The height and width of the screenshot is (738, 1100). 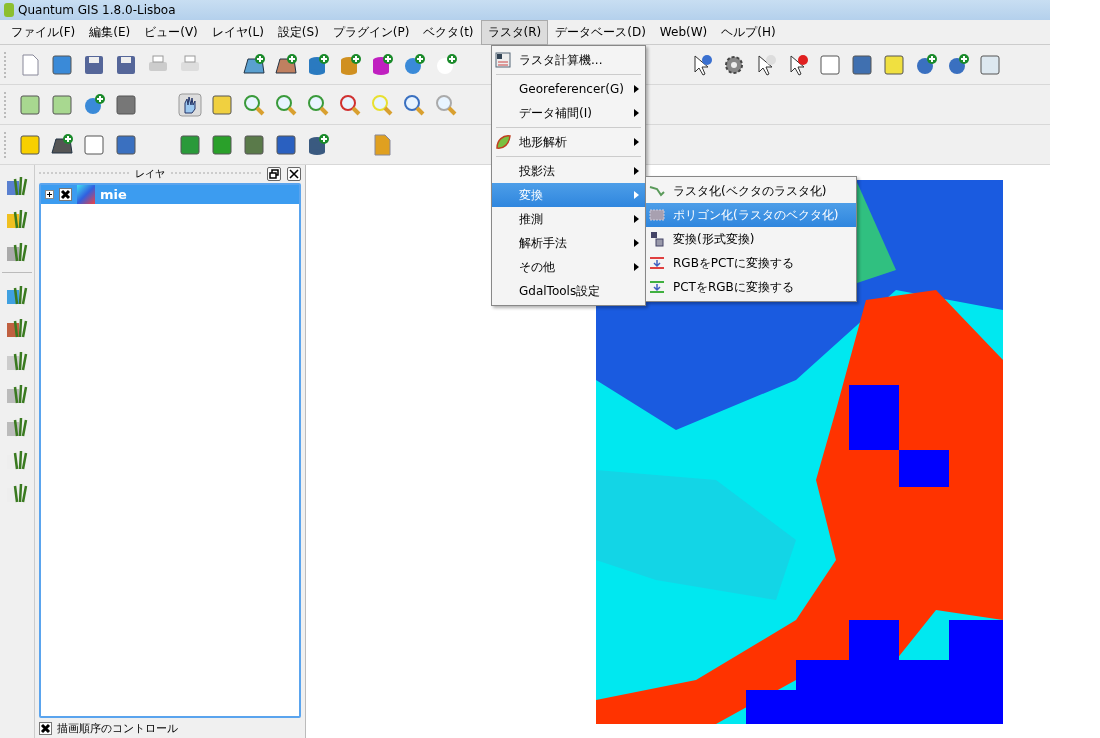 I want to click on panel-title: レイヤ, so click(x=150, y=174).